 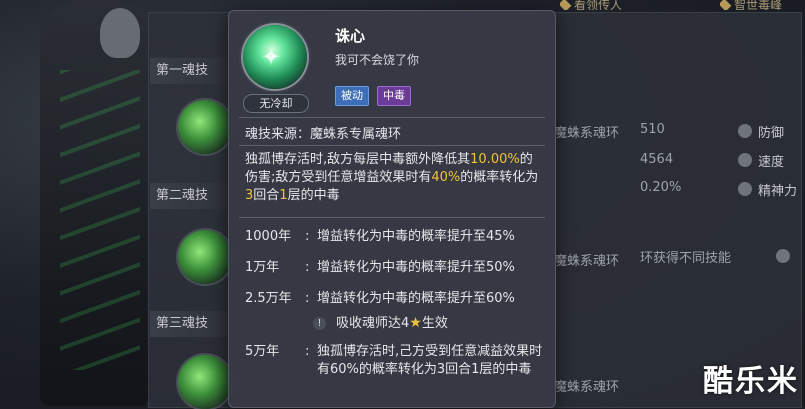 I want to click on tag-poison: 中毒, so click(x=394, y=96).